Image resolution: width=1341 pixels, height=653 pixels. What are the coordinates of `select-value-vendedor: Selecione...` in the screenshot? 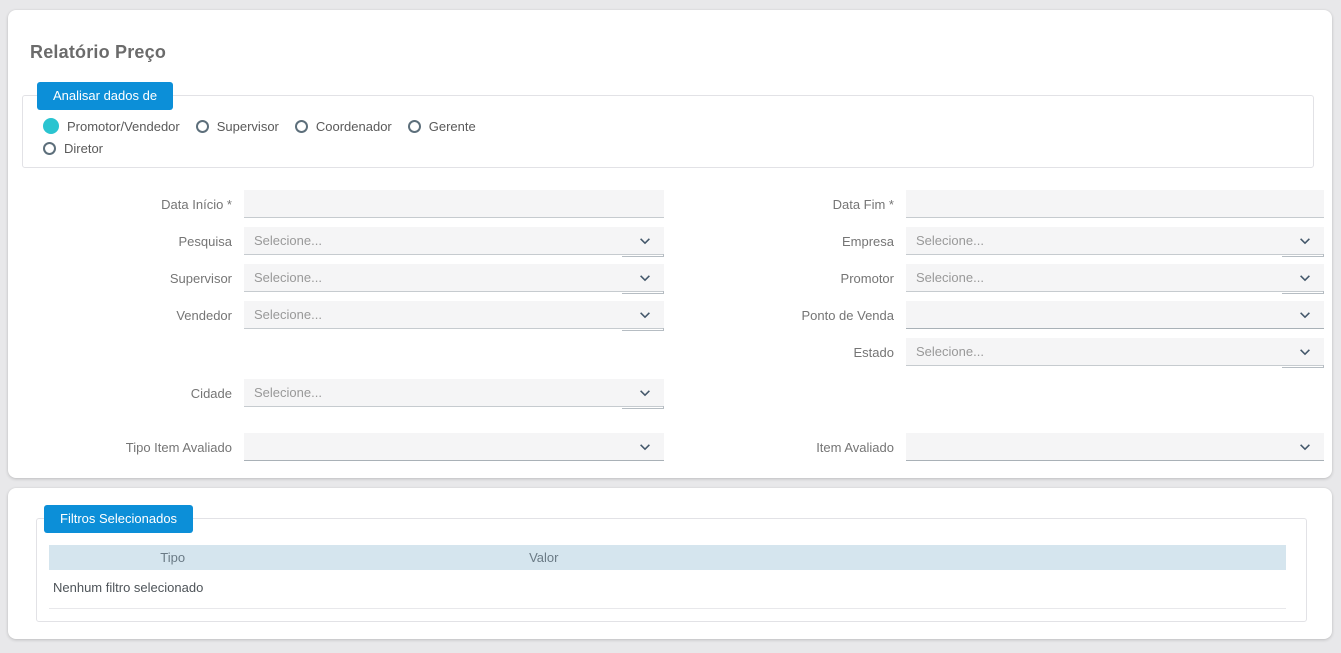 It's located at (288, 314).